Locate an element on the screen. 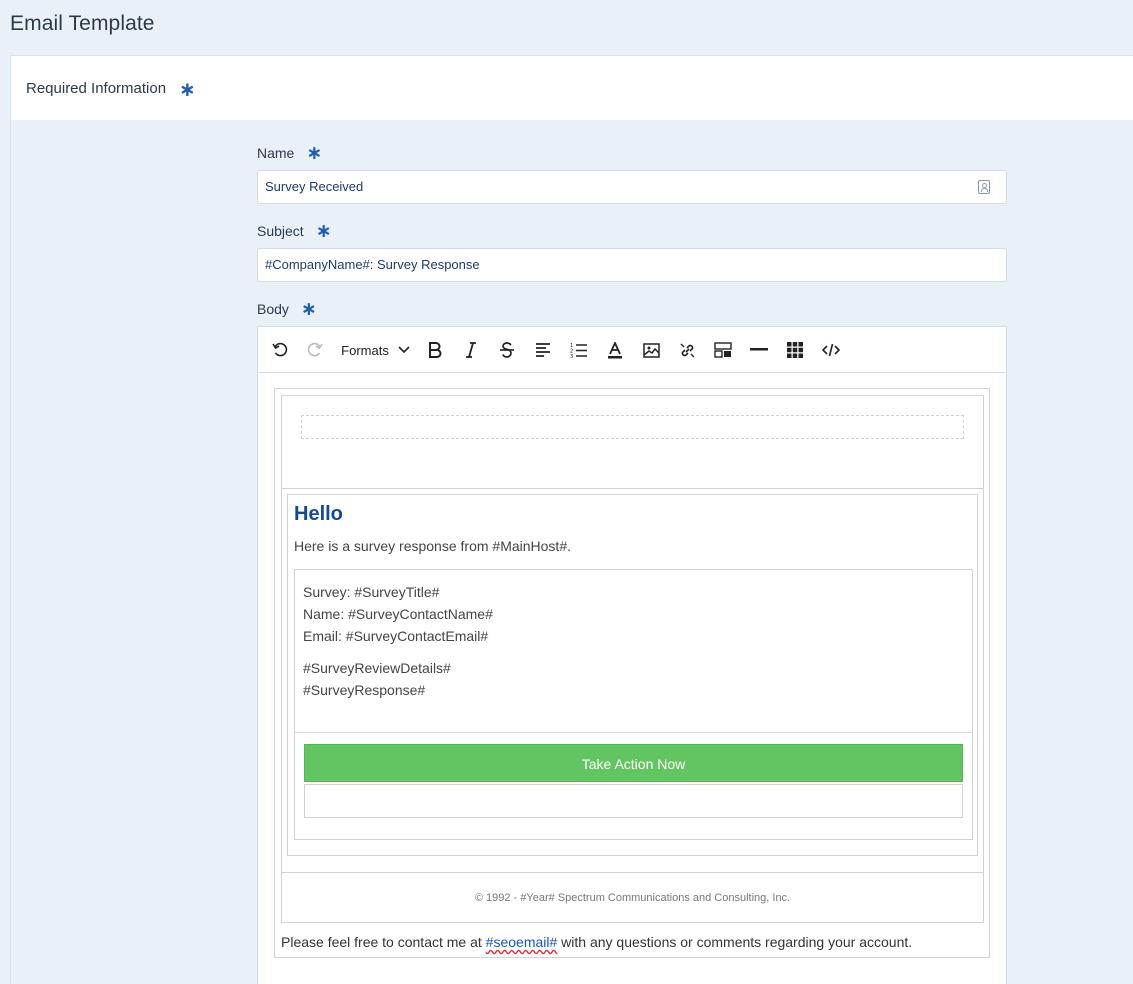  take-action-button: Take Action Now is located at coordinates (633, 763).